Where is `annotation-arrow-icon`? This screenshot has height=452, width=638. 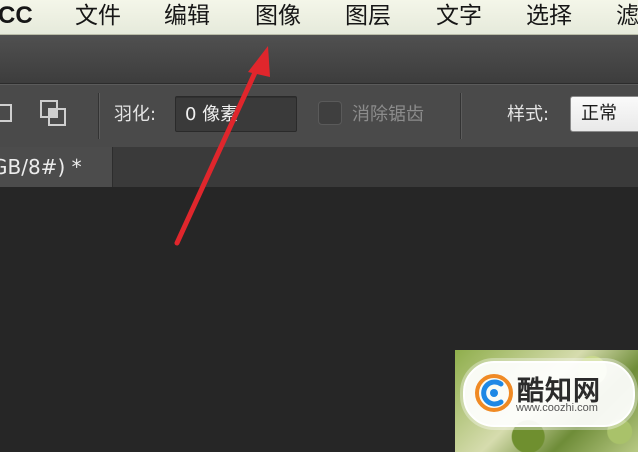 annotation-arrow-icon is located at coordinates (222, 146).